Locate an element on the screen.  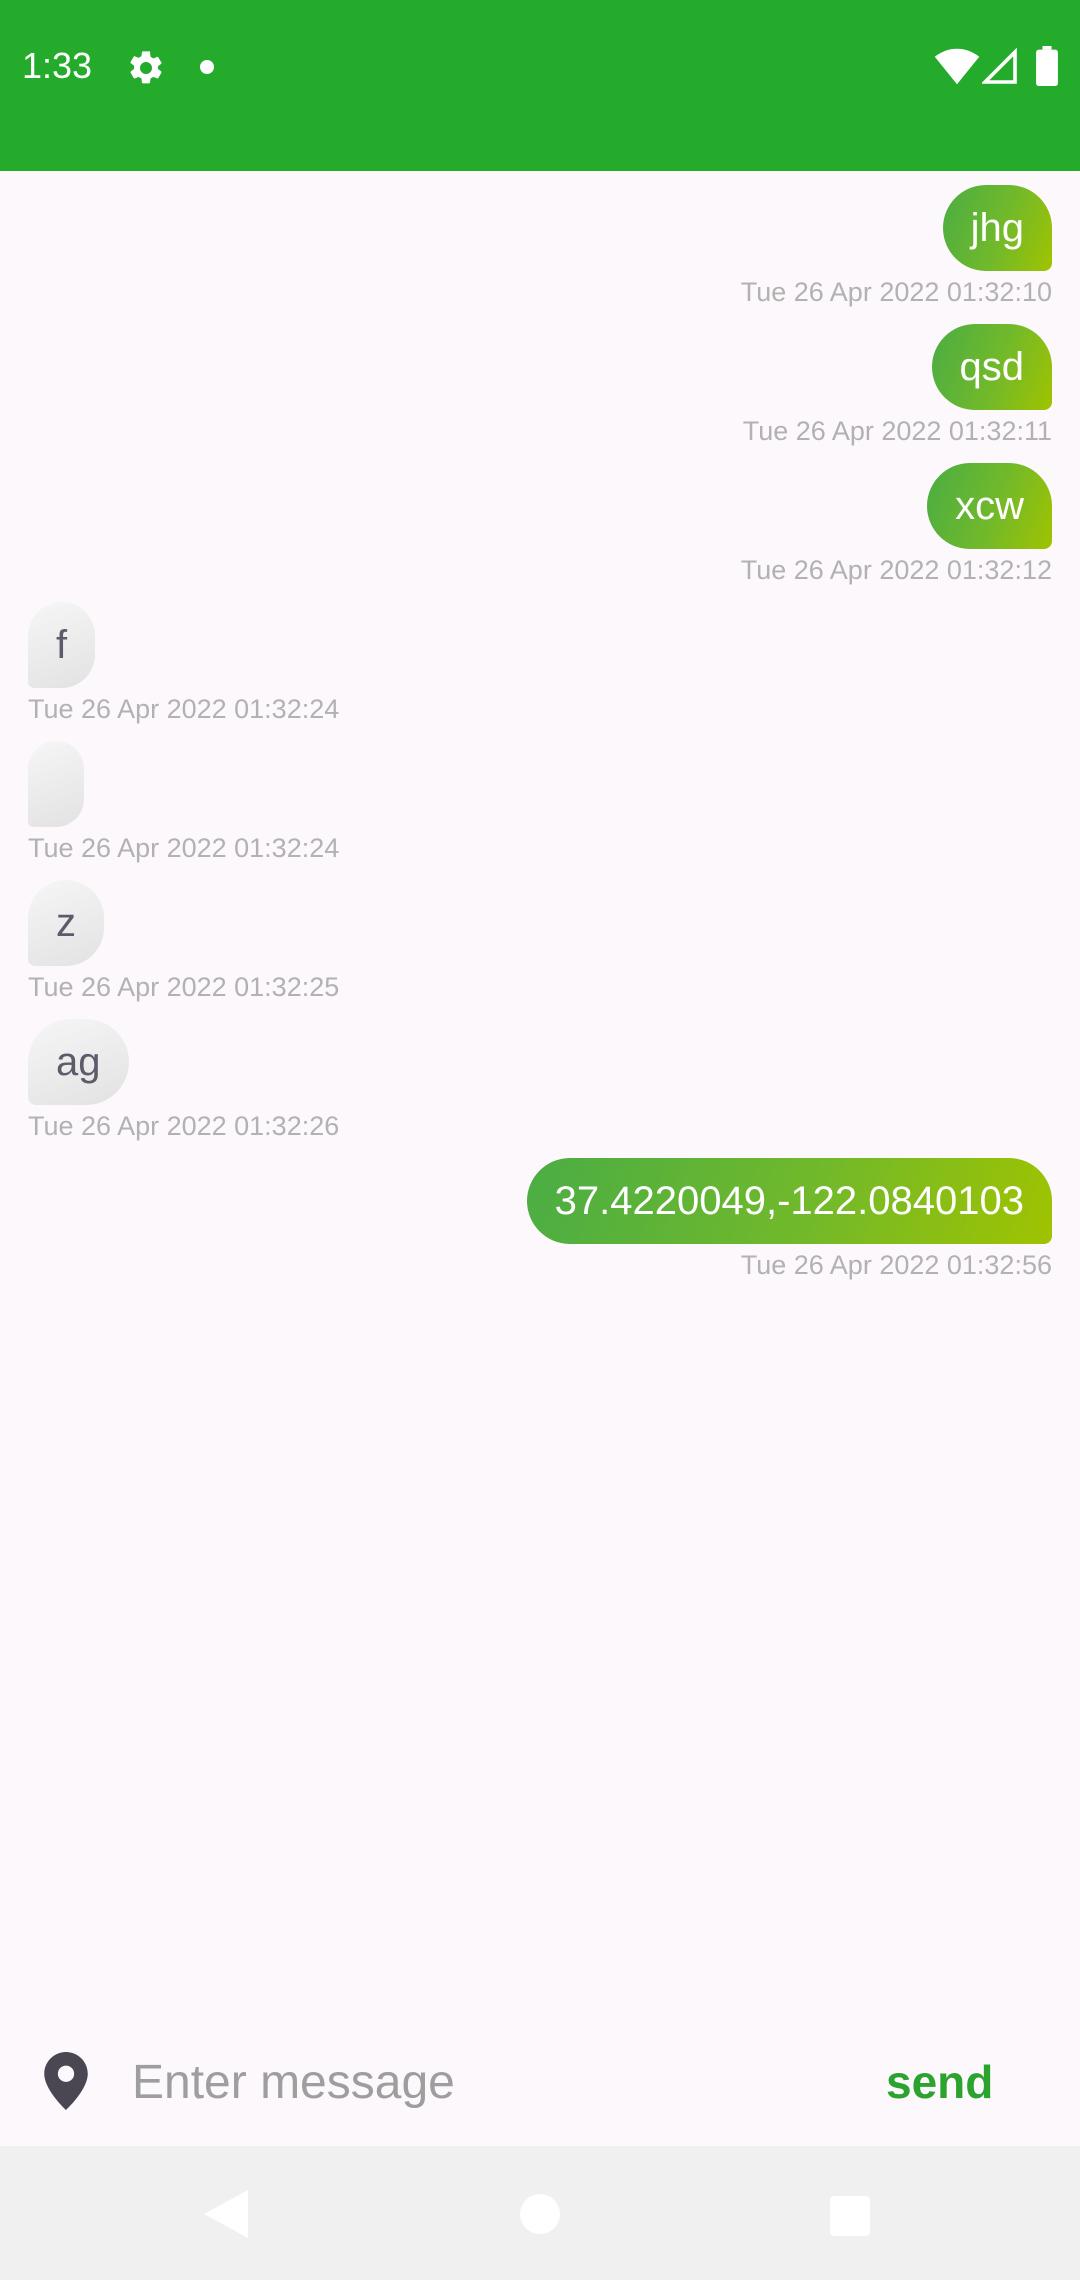
message-timestamp: Tue 26 Apr 2022 01:32:56 is located at coordinates (896, 1265).